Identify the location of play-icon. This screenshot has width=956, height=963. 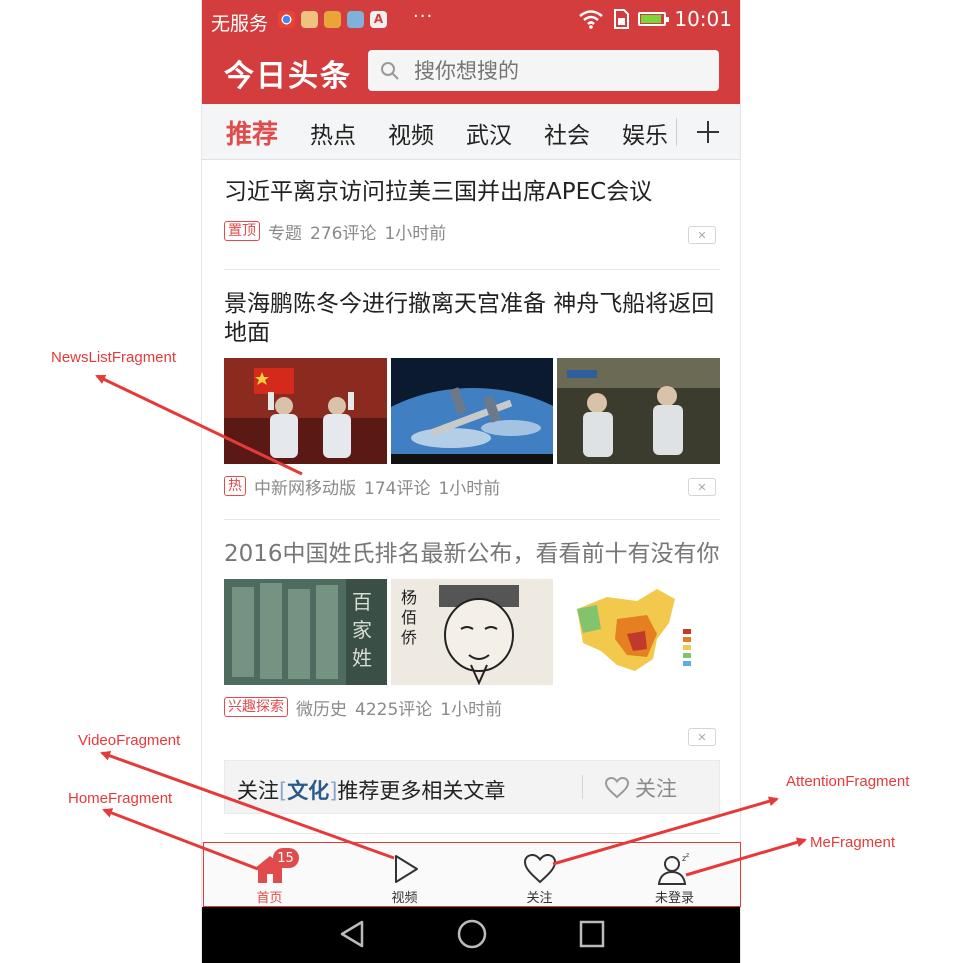
(406, 868).